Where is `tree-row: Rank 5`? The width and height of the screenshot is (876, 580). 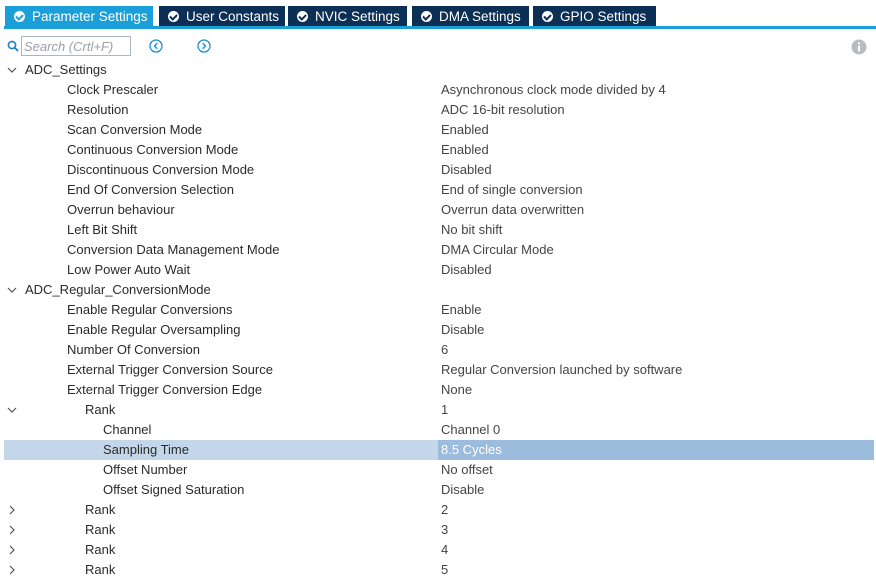 tree-row: Rank 5 is located at coordinates (439, 570).